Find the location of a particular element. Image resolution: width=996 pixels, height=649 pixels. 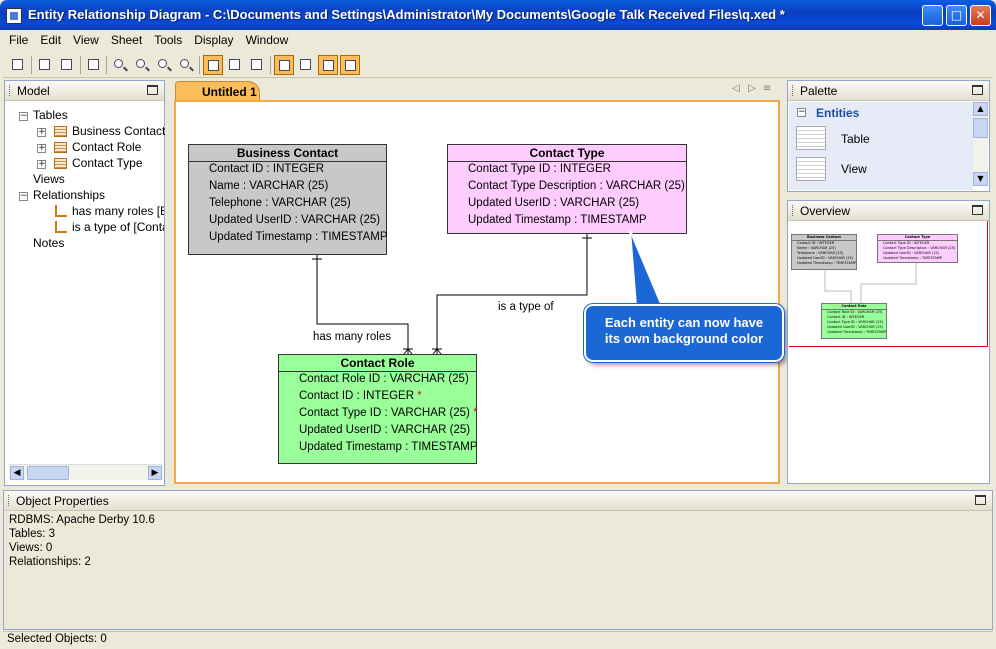

model-horizontal-scrollbar: ◀ ▶ is located at coordinates (86, 472).